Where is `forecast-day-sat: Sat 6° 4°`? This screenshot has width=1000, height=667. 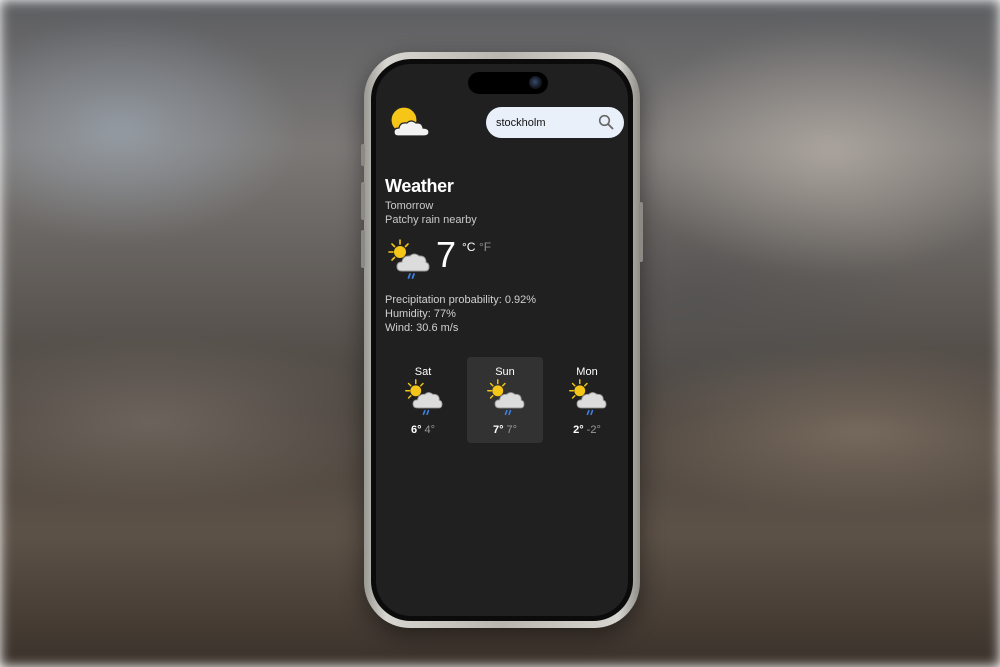 forecast-day-sat: Sat 6° 4° is located at coordinates (423, 400).